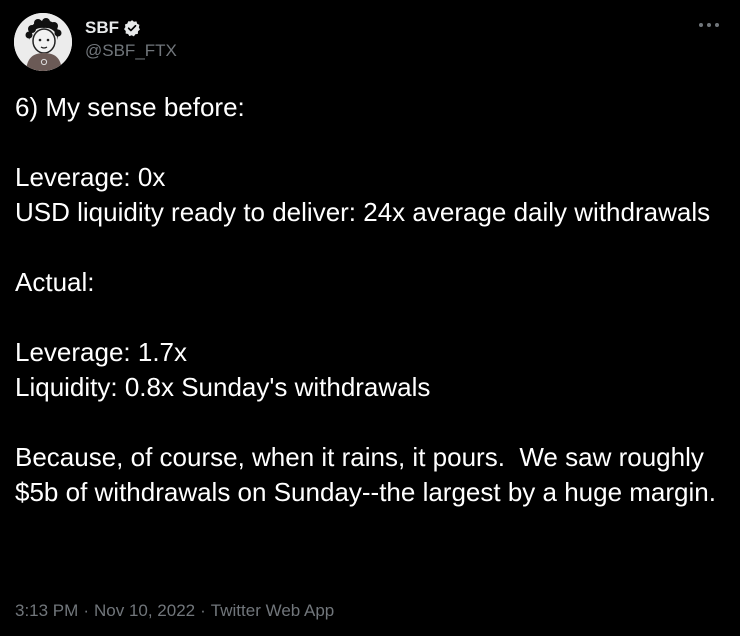 This screenshot has height=636, width=740. I want to click on tweet-time: 3:13 PM, so click(46, 611).